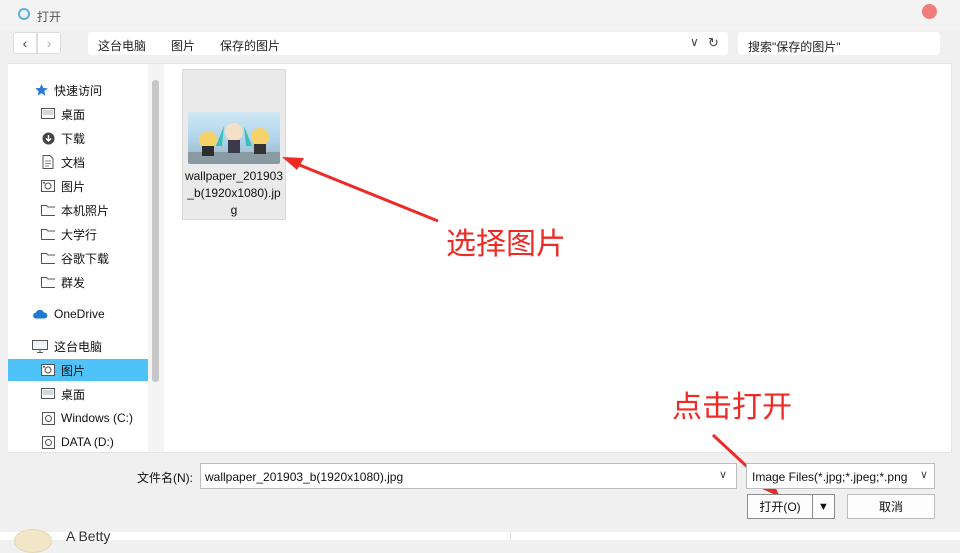  I want to click on open-dropdown-button: ▼, so click(824, 506).